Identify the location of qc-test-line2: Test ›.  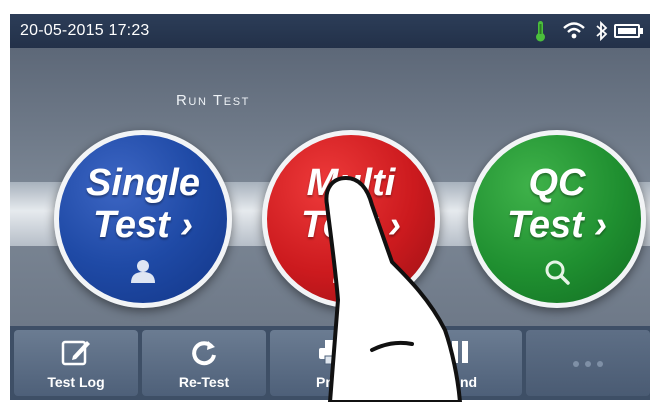
(557, 225).